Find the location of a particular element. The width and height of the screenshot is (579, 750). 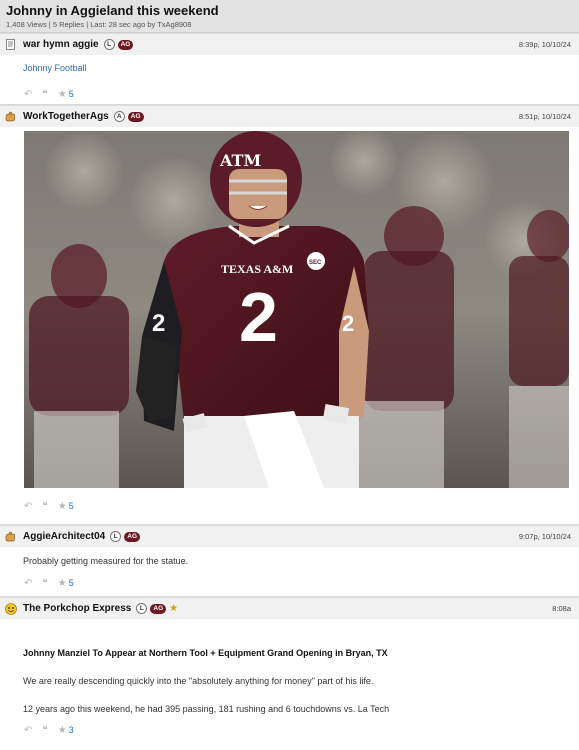

like-count: 3 is located at coordinates (71, 730).